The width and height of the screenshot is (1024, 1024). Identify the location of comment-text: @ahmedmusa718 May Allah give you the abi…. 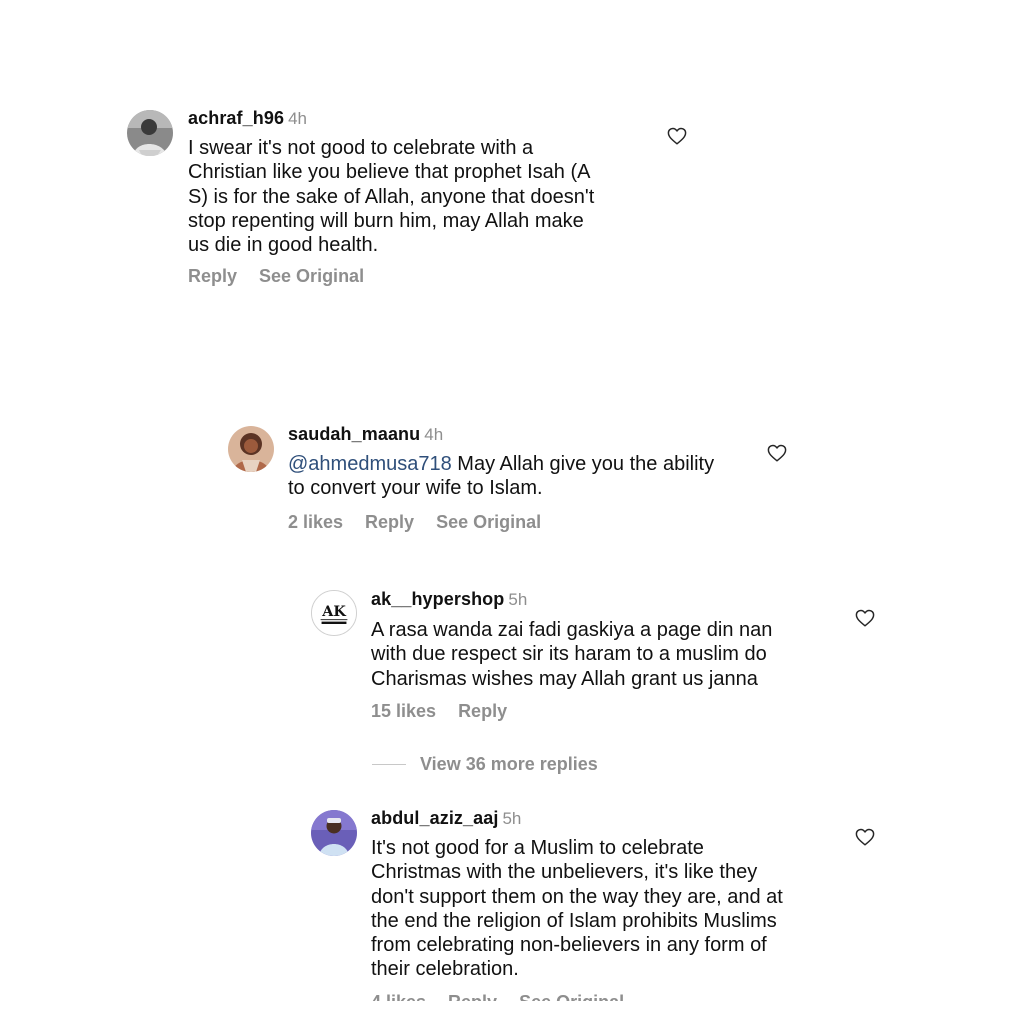
(523, 476).